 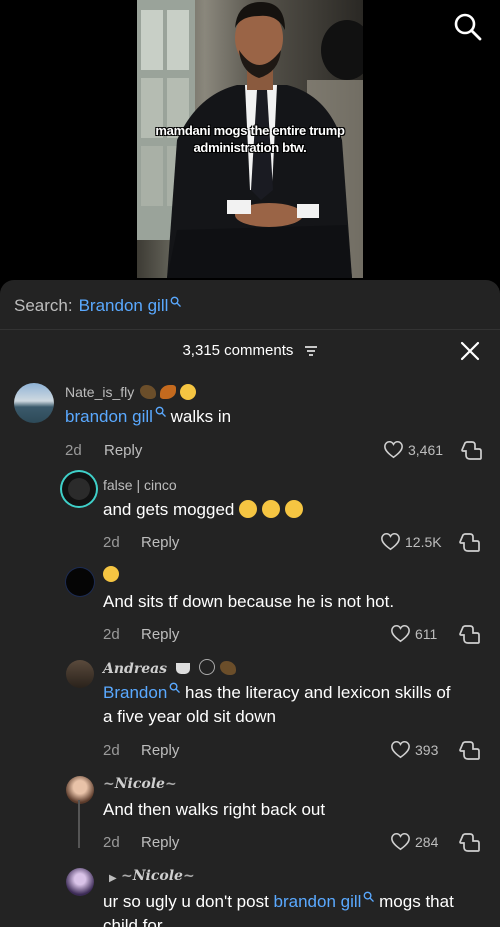 What do you see at coordinates (189, 716) in the screenshot?
I see `comment-line-2: a five year old sit down` at bounding box center [189, 716].